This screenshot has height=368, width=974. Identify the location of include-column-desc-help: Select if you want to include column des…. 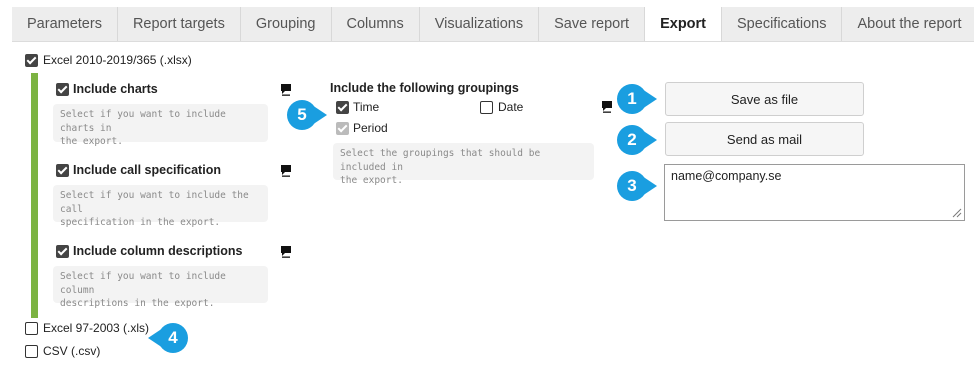
(160, 287).